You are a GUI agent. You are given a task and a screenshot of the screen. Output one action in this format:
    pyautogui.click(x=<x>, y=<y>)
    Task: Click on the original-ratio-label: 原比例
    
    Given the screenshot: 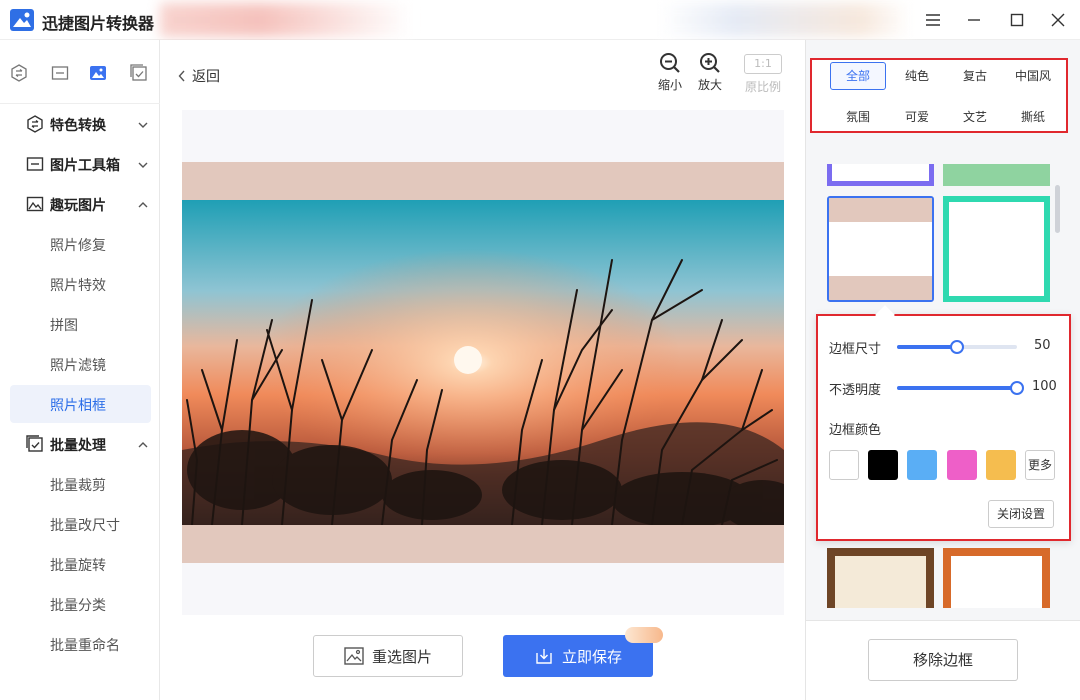 What is the action you would take?
    pyautogui.click(x=762, y=87)
    